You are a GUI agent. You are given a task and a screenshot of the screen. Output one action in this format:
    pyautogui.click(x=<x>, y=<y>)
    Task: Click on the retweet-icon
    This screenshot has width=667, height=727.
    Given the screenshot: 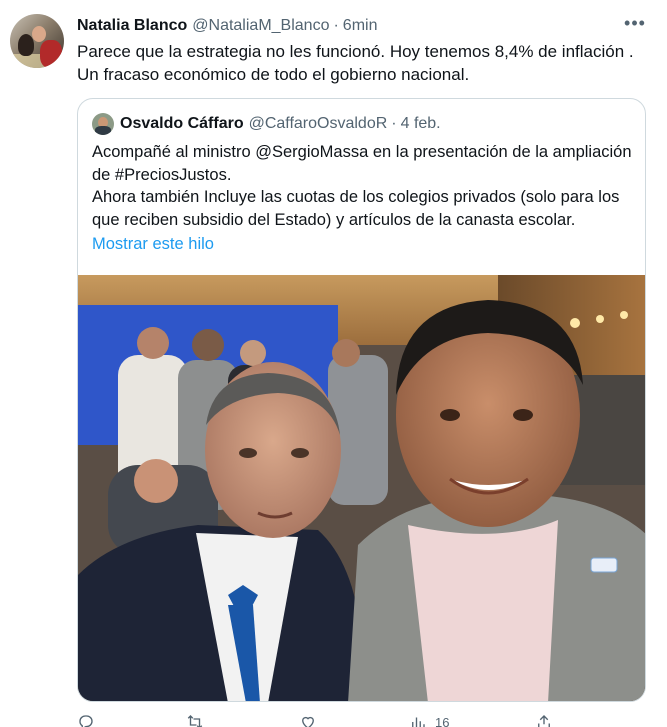 What is the action you would take?
    pyautogui.click(x=195, y=721)
    